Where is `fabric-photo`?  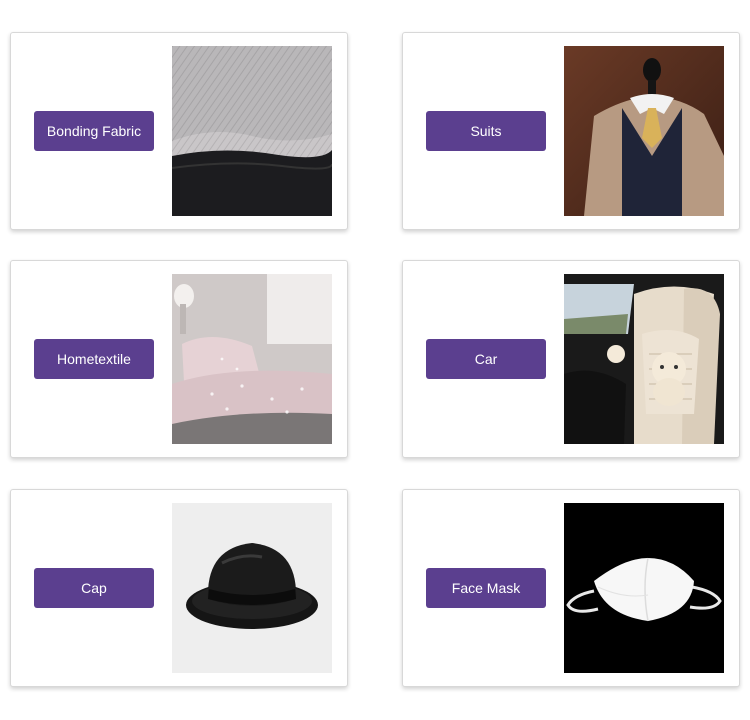 fabric-photo is located at coordinates (252, 131).